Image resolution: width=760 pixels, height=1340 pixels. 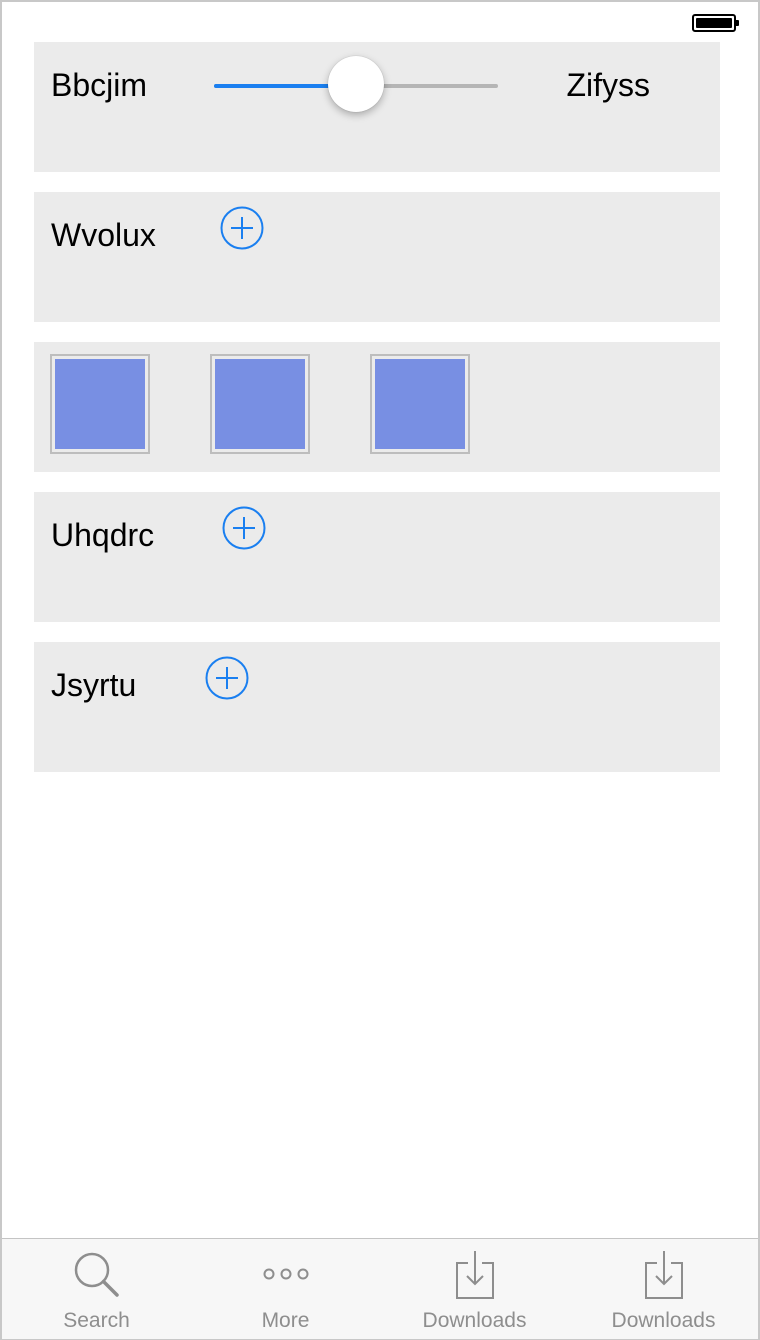 I want to click on slider-thumb, so click(x=356, y=84).